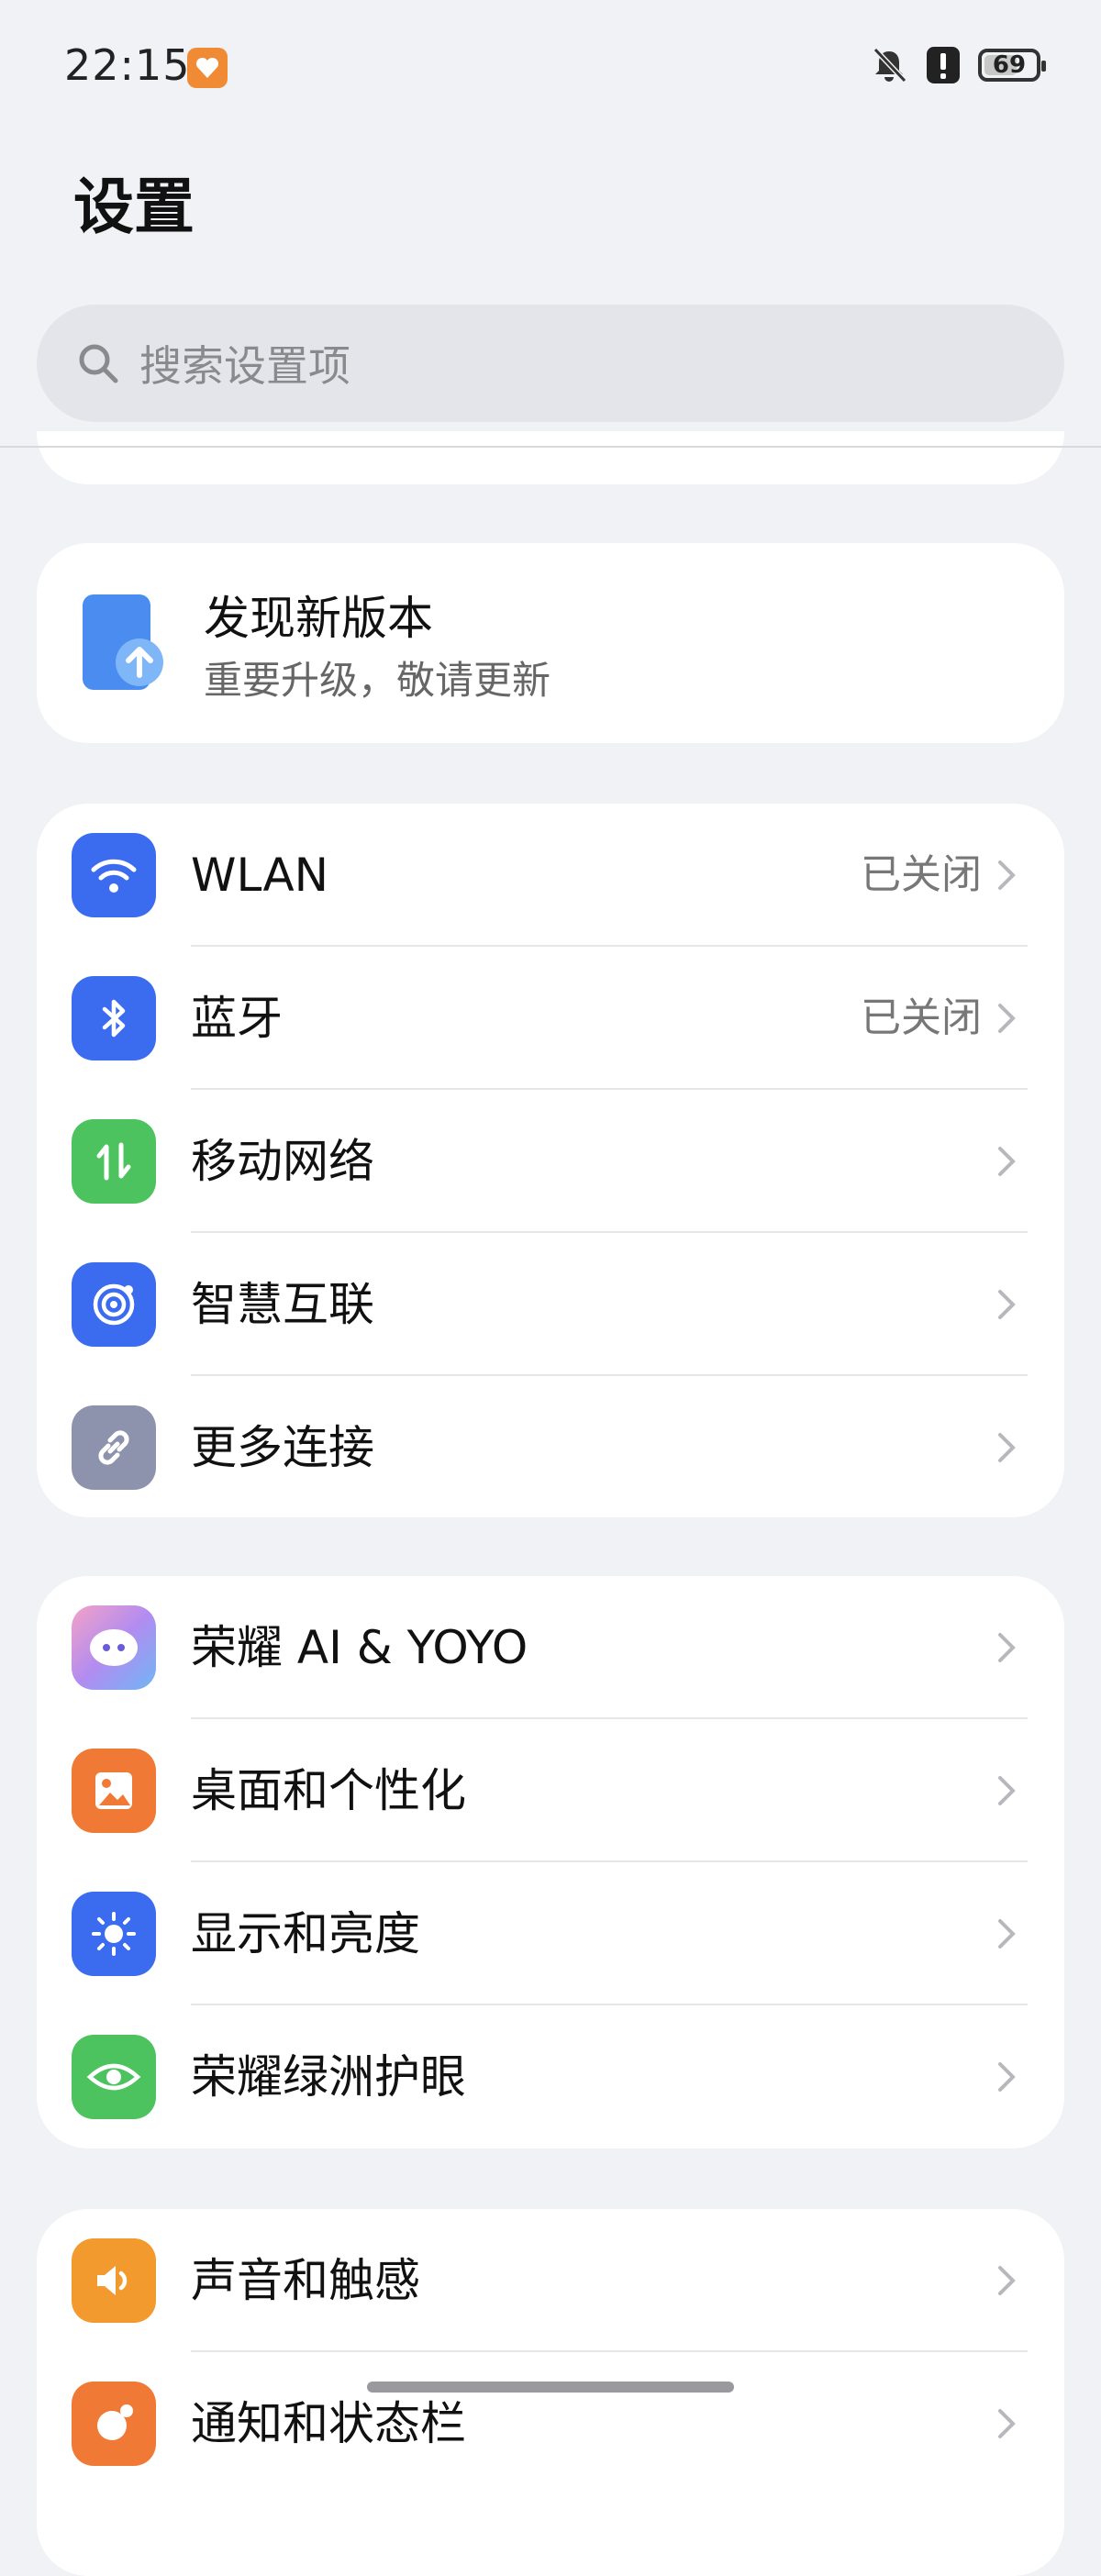 The image size is (1101, 2576). I want to click on item-label: 通知和状态栏, so click(329, 2423).